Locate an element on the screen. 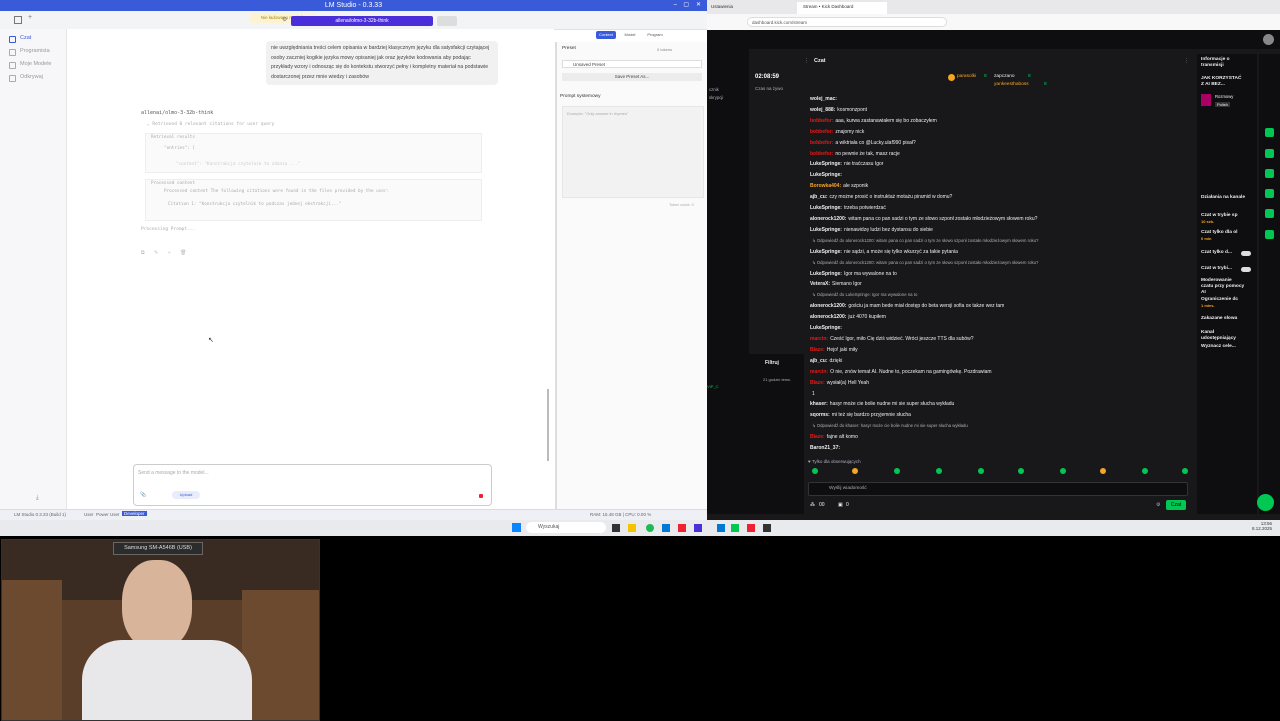  chat-settings-icon: ⋮ is located at coordinates (806, 61).